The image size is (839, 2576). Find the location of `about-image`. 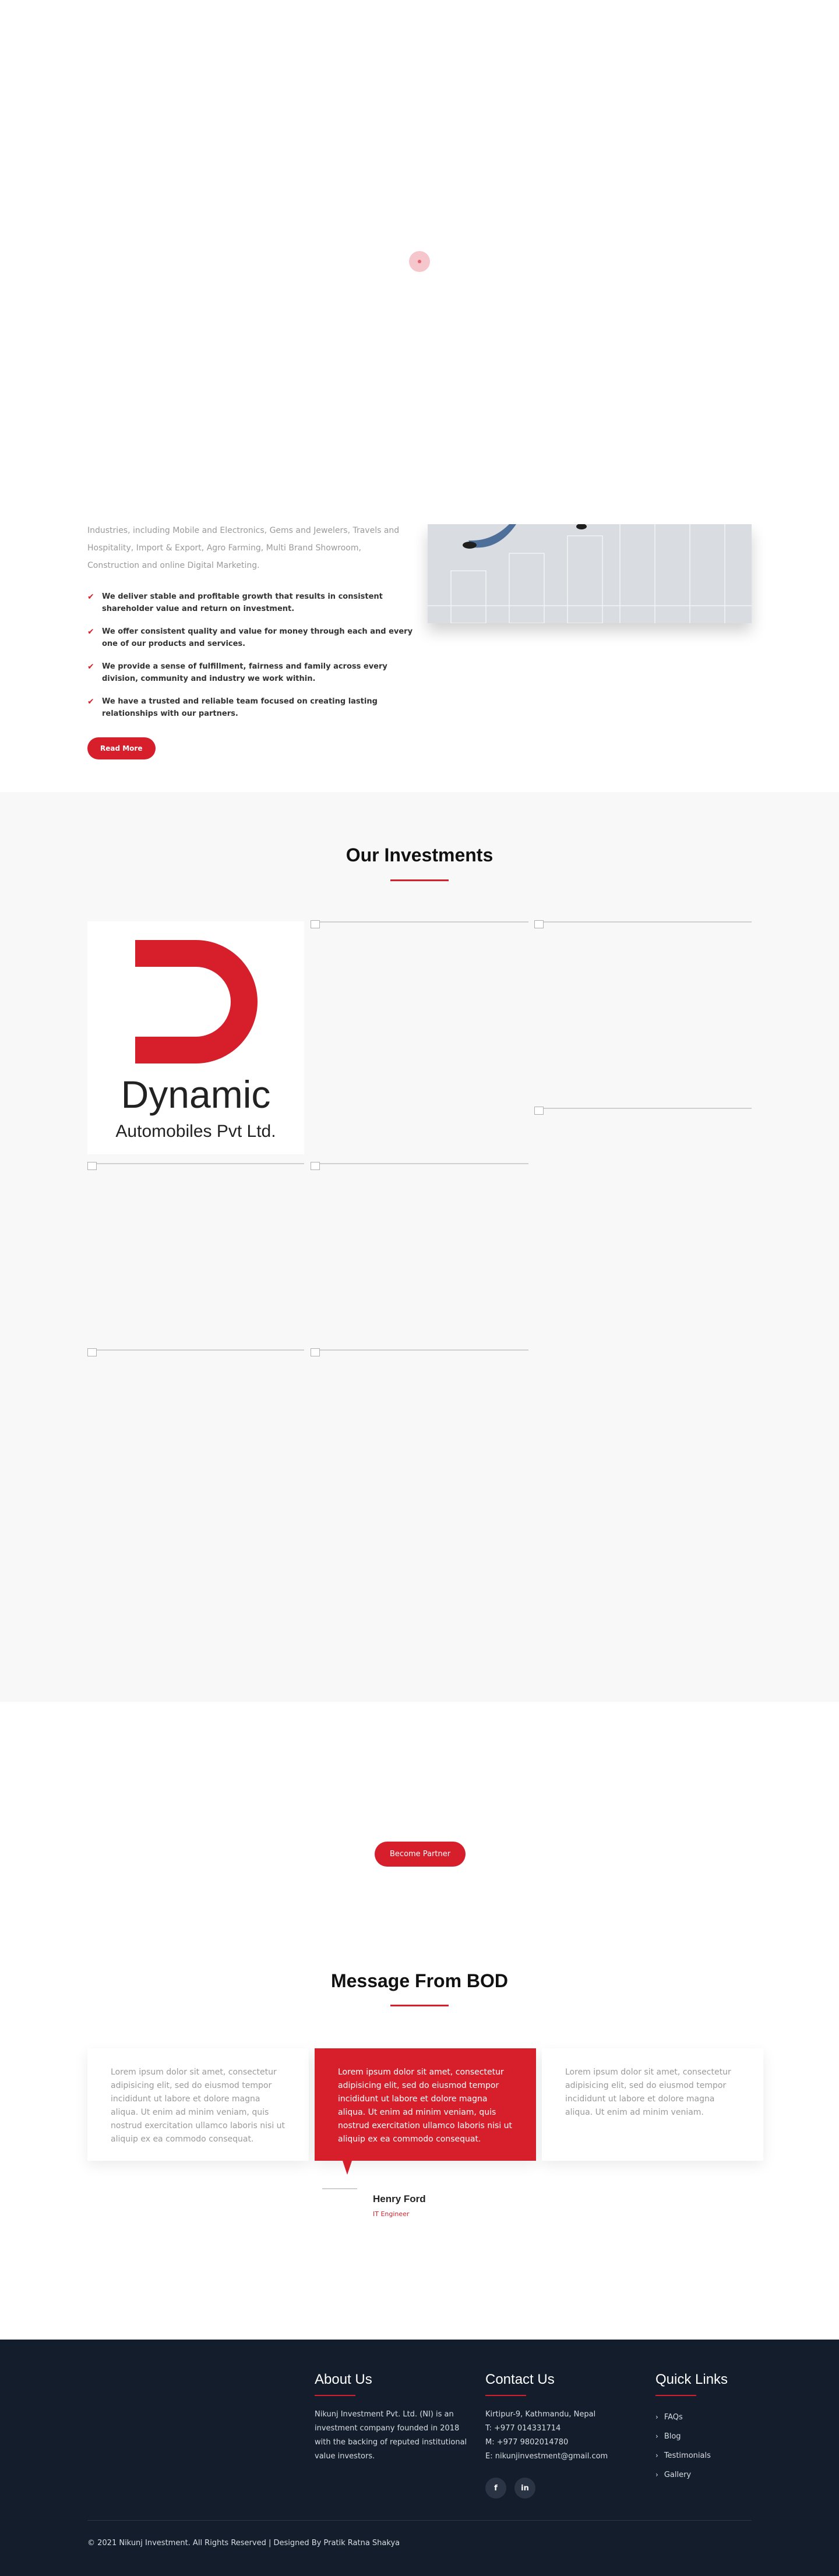

about-image is located at coordinates (590, 573).